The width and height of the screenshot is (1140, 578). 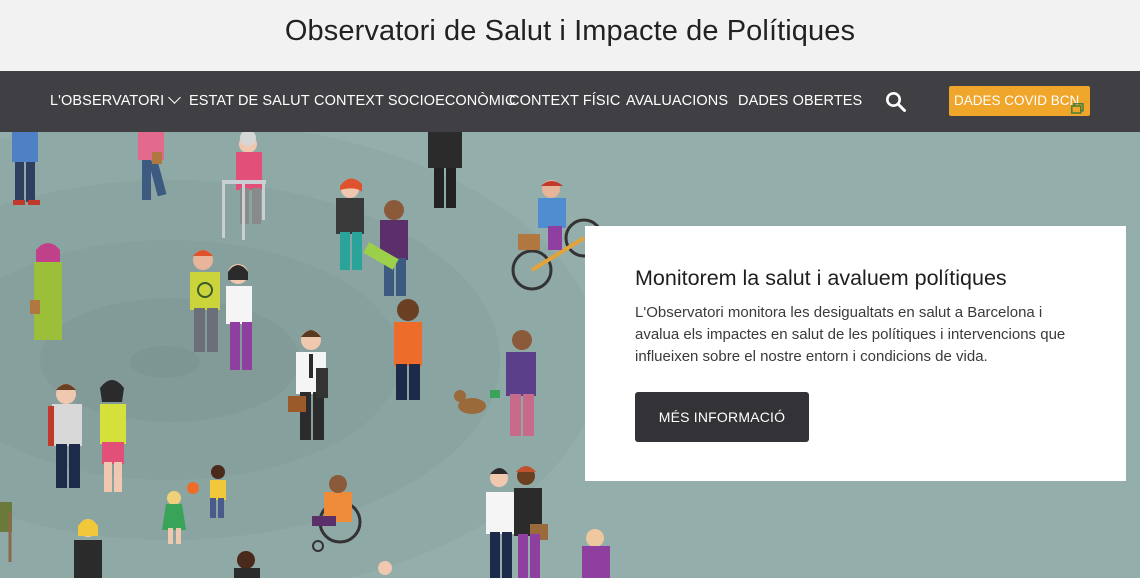 I want to click on hero-title: Monitorem la salut i avaluem polítiques, so click(x=821, y=278).